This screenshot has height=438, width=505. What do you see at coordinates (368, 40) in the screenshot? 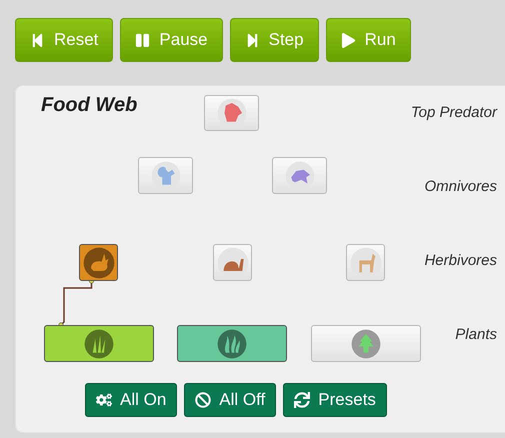
I see `run-button: Run` at bounding box center [368, 40].